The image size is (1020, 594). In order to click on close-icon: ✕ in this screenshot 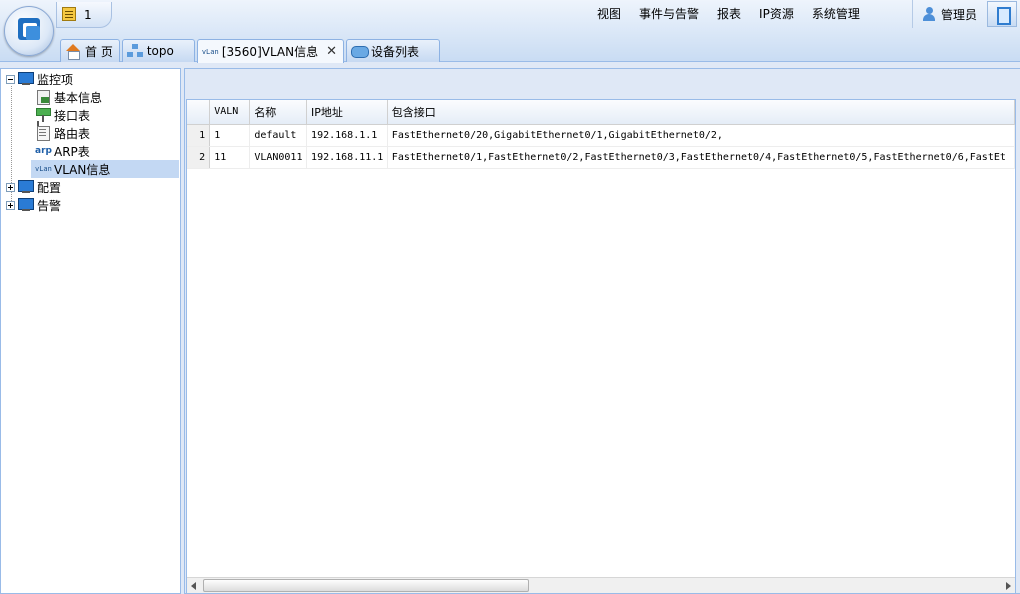, I will do `click(331, 51)`.